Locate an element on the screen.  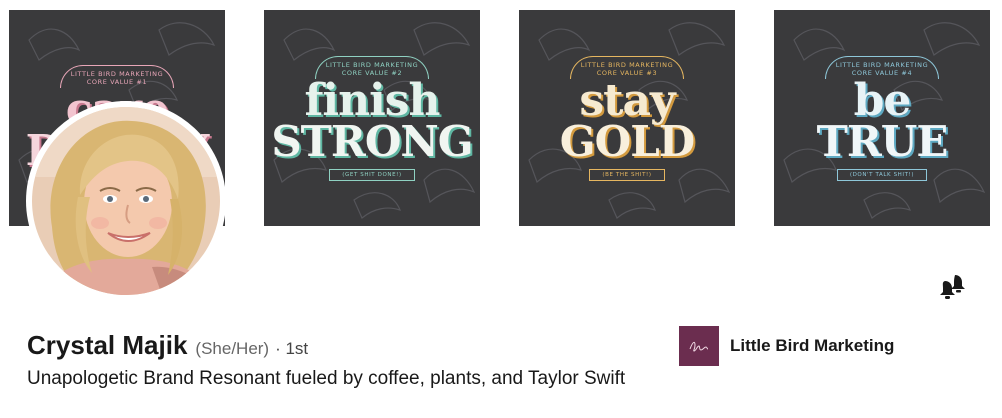
profile-name-row: Crystal Majik (She/Her) · 1st is located at coordinates (167, 347).